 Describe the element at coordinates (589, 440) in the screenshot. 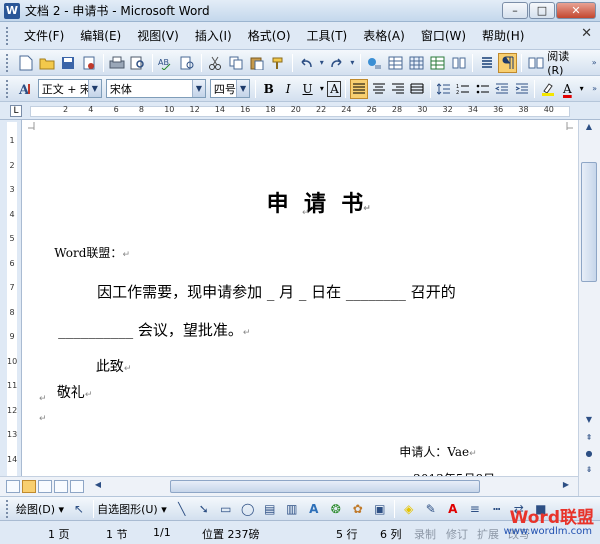

I see `previous-page-icon: ⇞` at that location.